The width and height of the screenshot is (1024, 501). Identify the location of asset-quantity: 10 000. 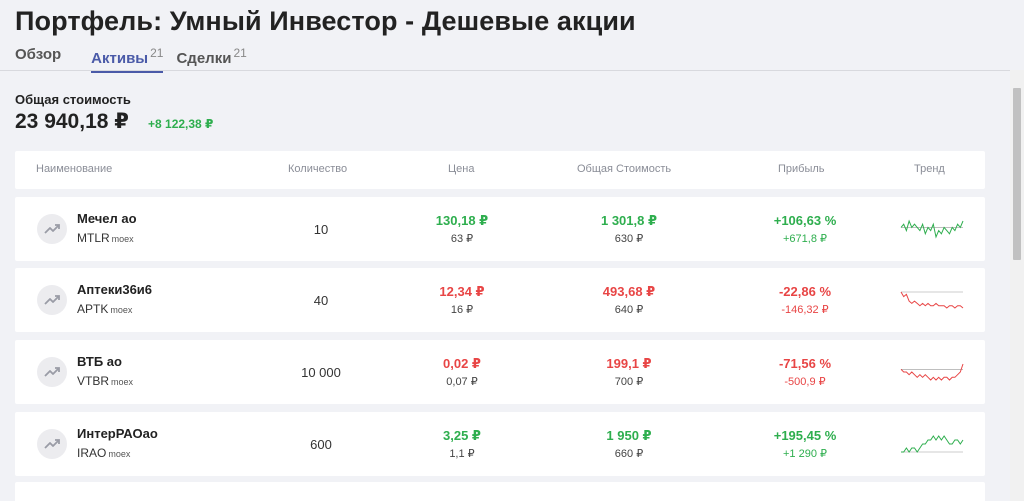
(321, 372).